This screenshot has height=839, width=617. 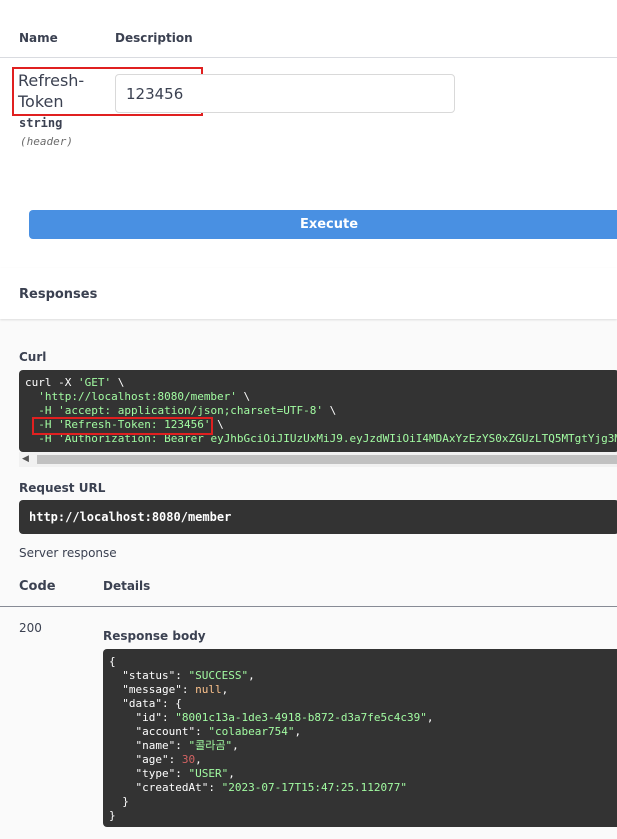 What do you see at coordinates (38, 38) in the screenshot?
I see `column-header-name: Name` at bounding box center [38, 38].